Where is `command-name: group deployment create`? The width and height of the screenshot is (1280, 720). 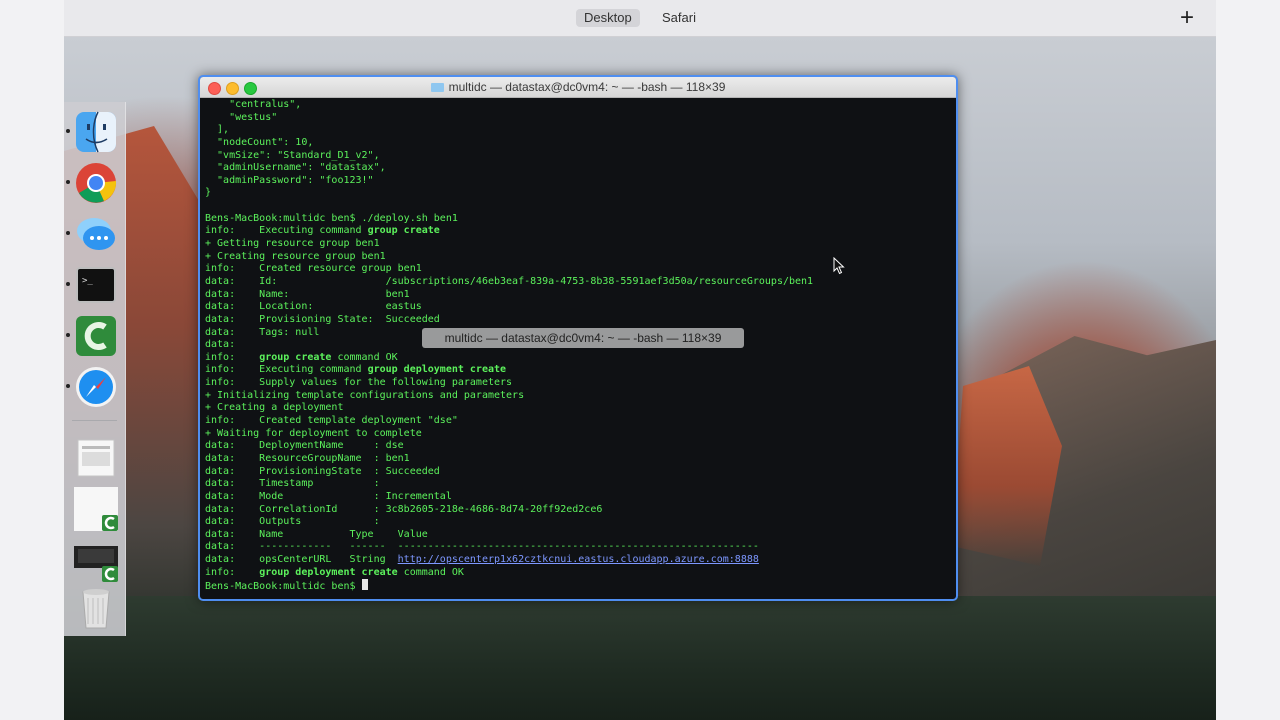 command-name: group deployment create is located at coordinates (437, 370).